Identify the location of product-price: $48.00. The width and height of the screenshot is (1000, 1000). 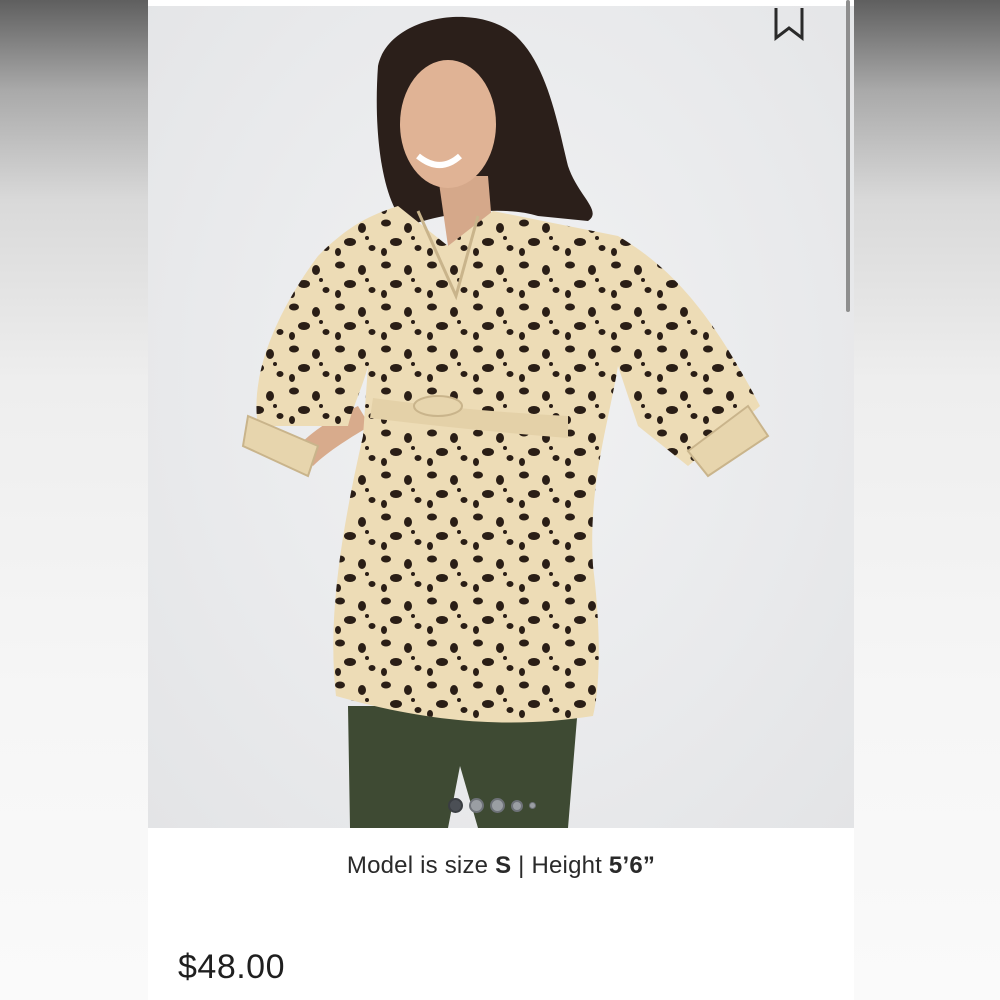
(231, 967).